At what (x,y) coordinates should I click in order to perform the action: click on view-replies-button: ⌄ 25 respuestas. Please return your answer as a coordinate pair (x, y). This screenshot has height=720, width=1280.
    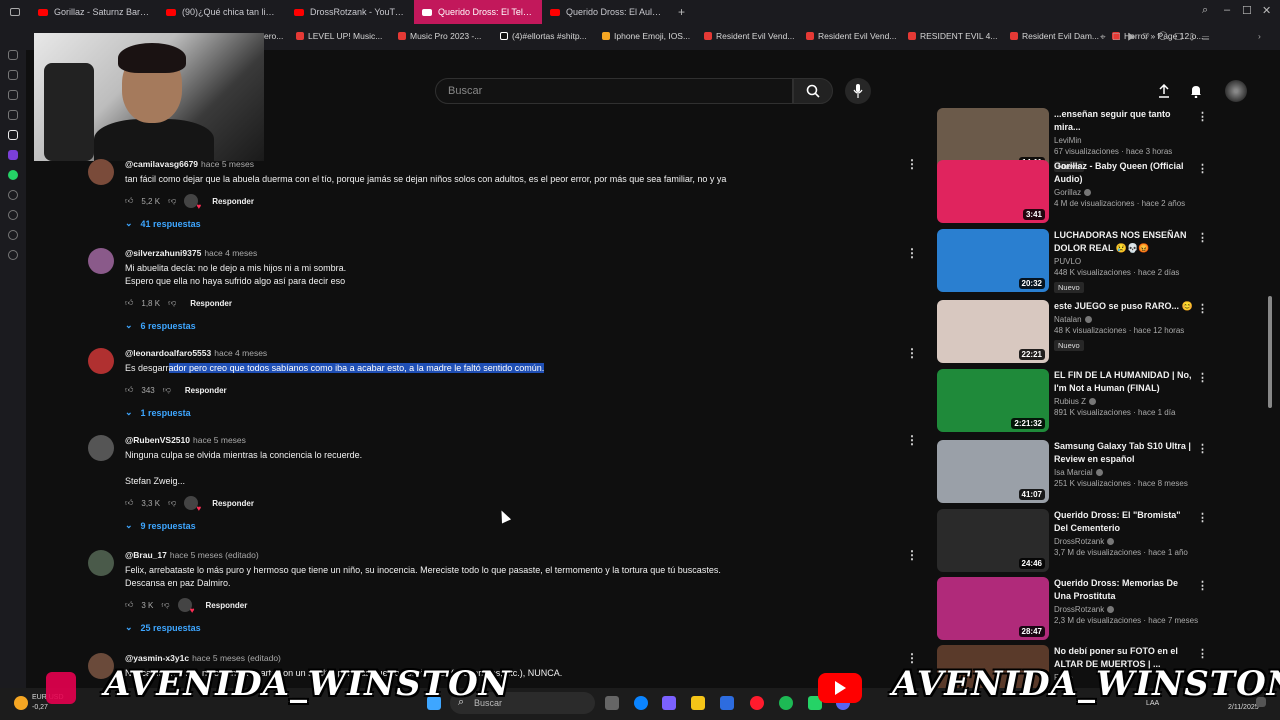
    Looking at the image, I should click on (505, 627).